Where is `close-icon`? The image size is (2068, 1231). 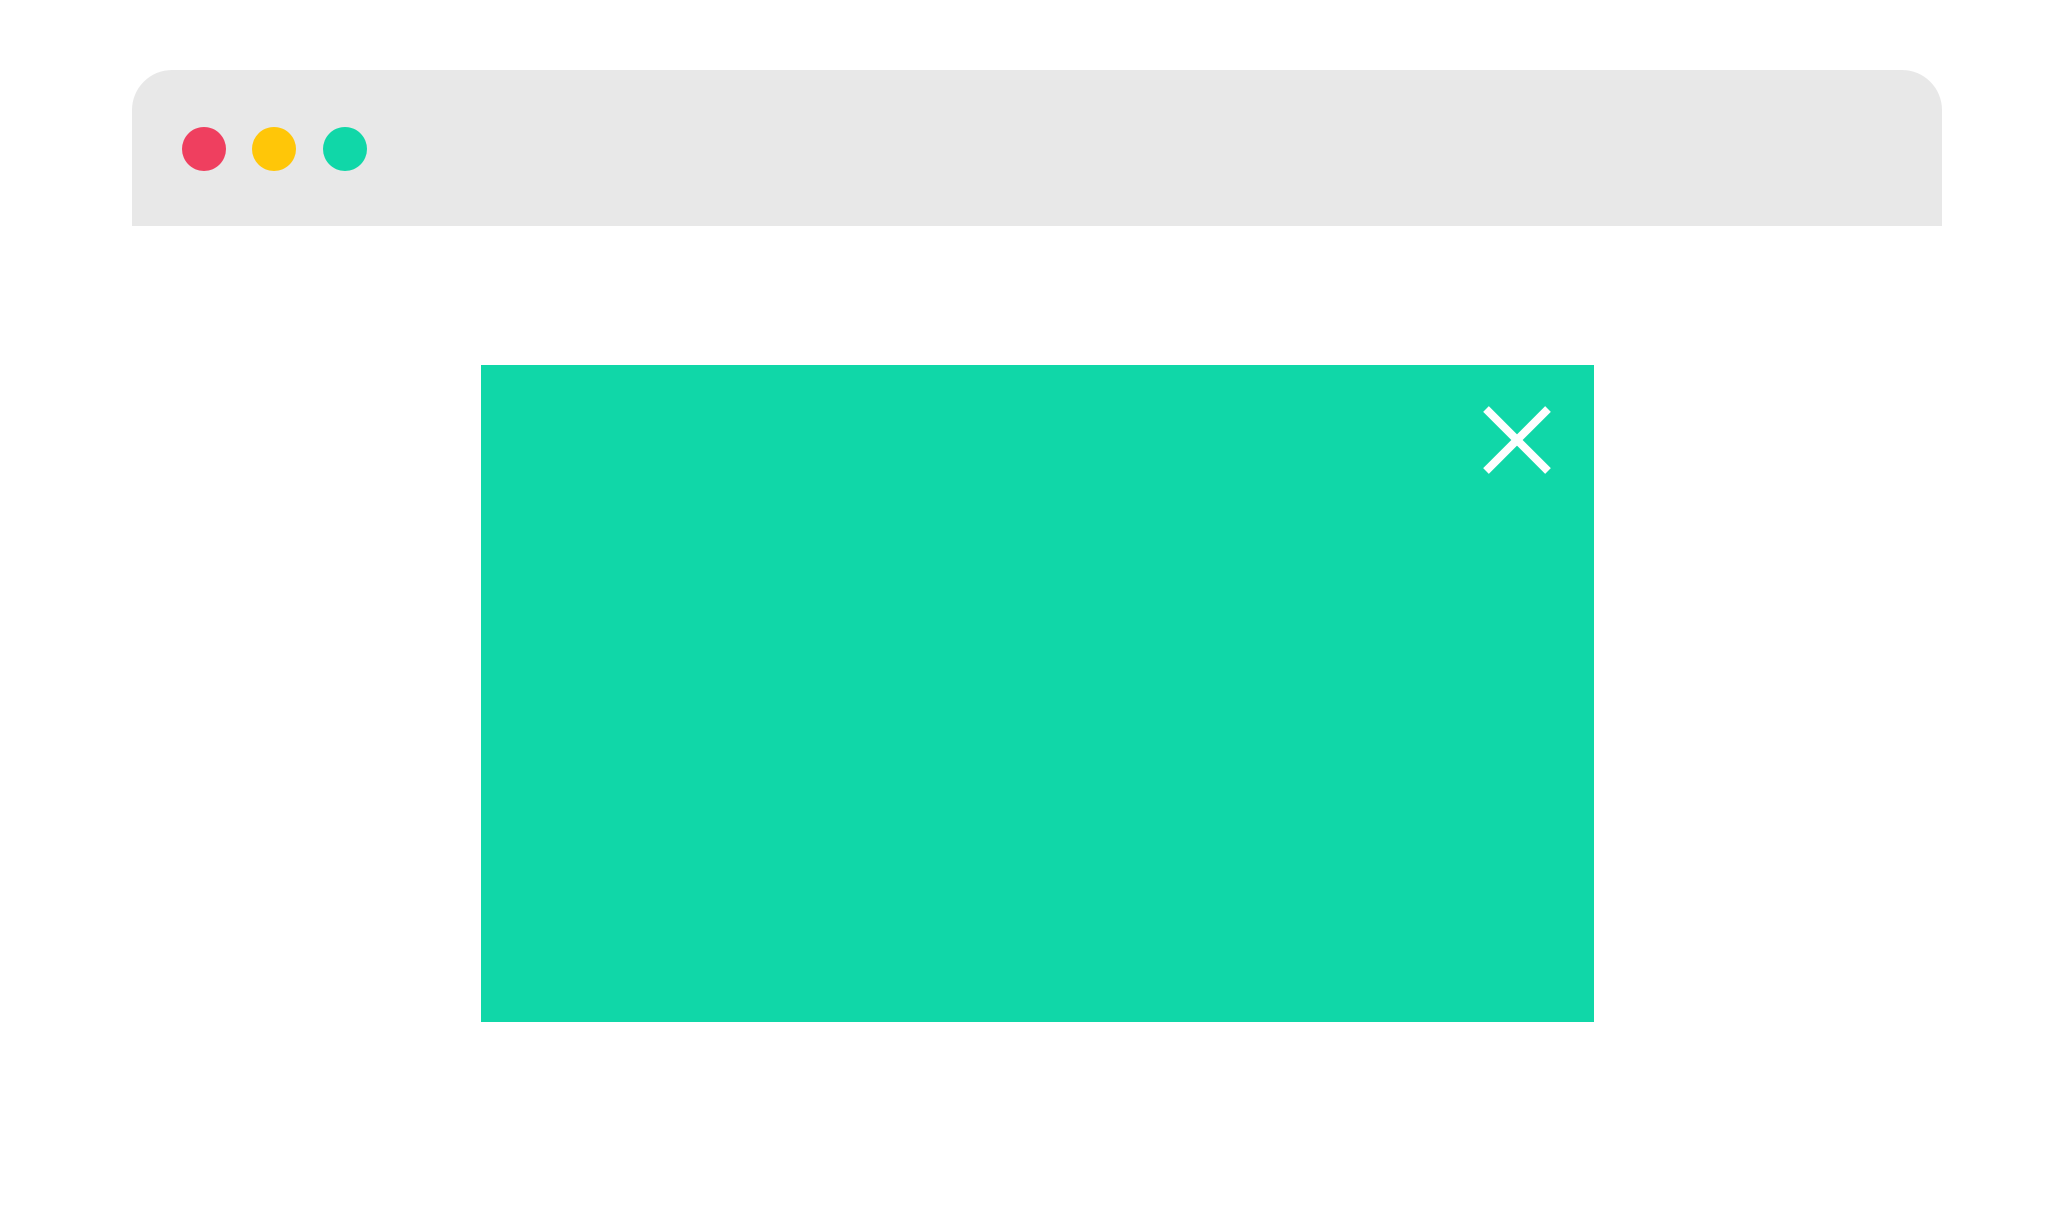
close-icon is located at coordinates (1517, 440).